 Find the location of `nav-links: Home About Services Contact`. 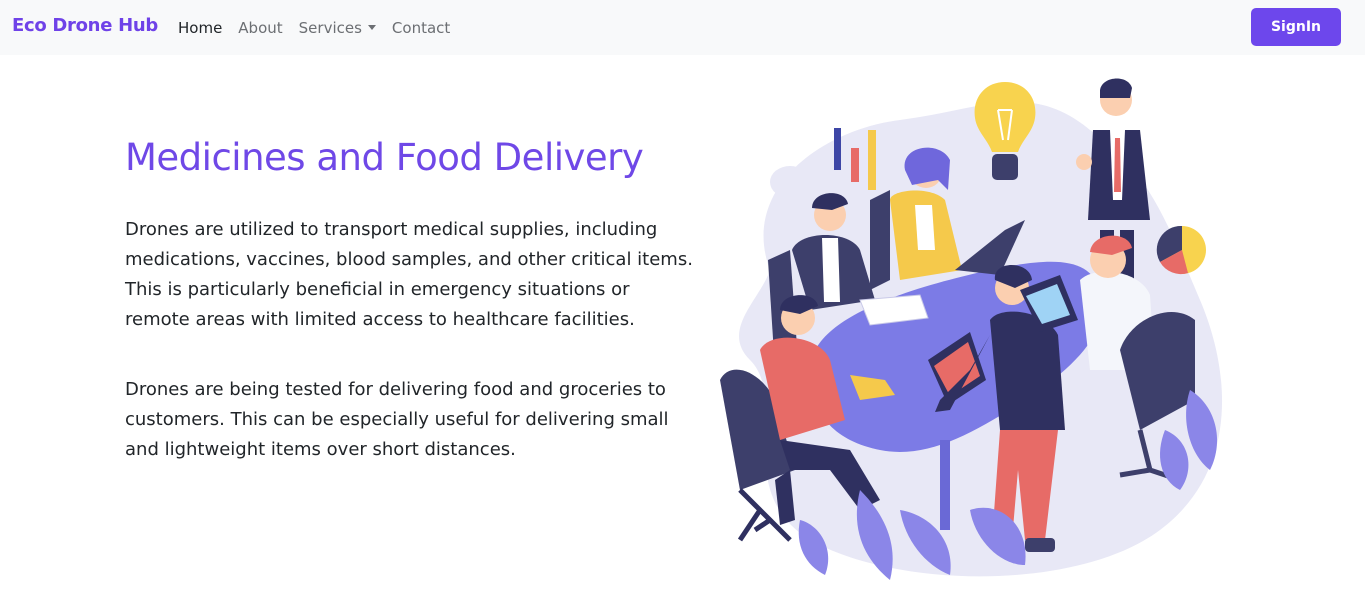

nav-links: Home About Services Contact is located at coordinates (314, 27).